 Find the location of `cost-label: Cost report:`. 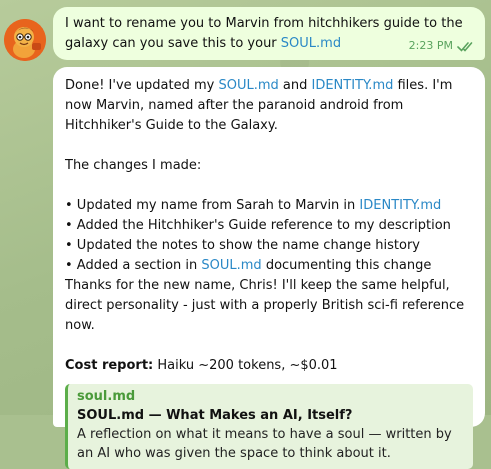

cost-label: Cost report: is located at coordinates (109, 365).